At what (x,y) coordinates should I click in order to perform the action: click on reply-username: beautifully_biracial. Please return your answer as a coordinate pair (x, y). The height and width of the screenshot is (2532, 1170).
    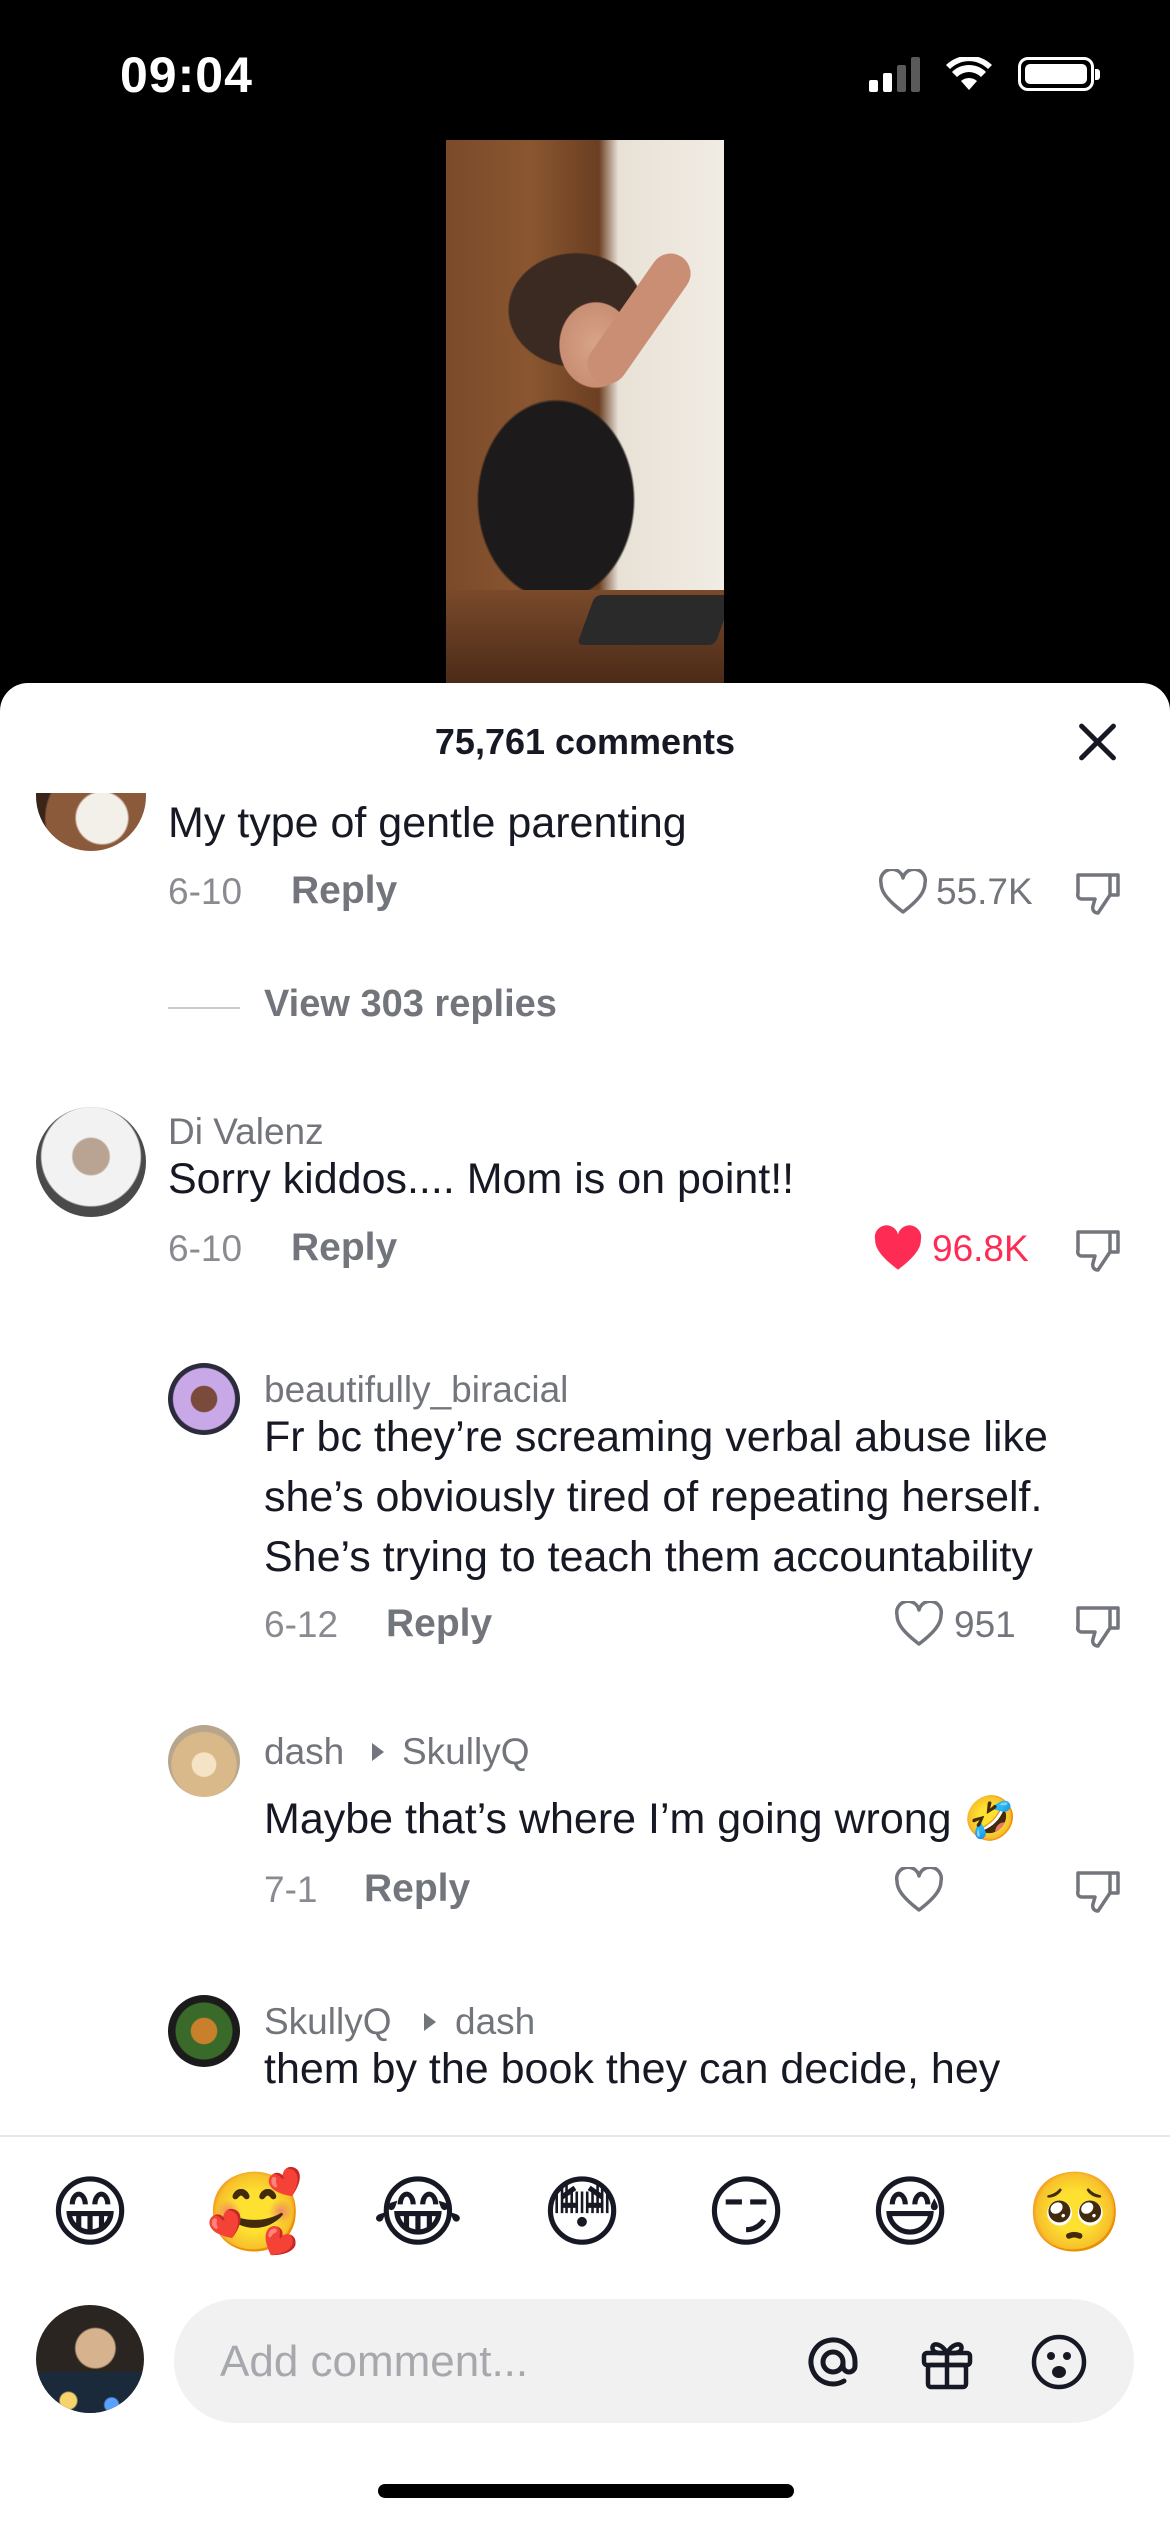
    Looking at the image, I should click on (416, 1390).